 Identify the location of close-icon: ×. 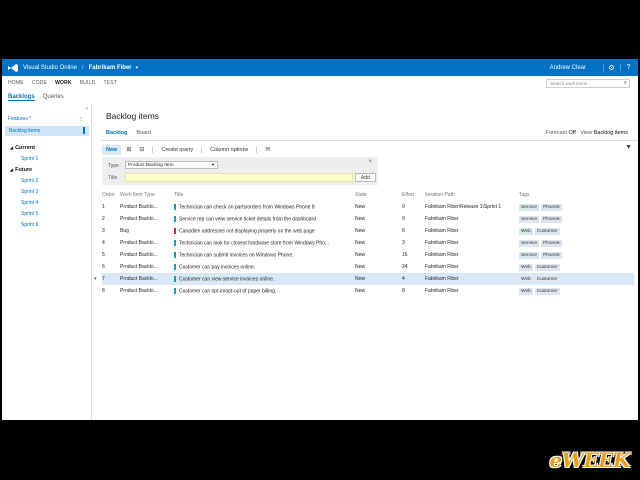
(370, 162).